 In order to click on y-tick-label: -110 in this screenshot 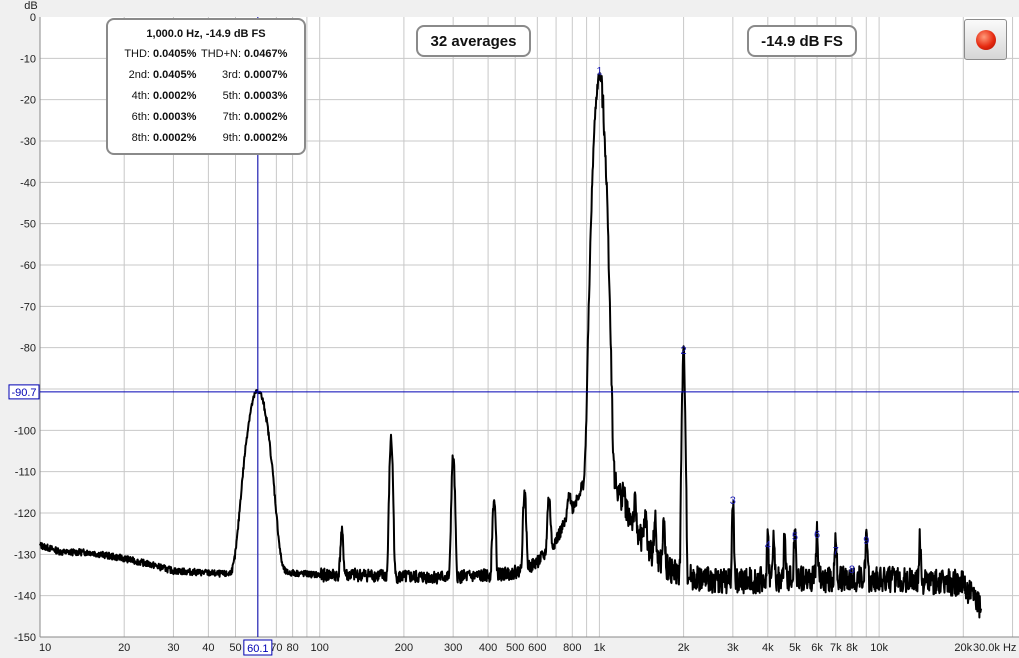, I will do `click(25, 473)`.